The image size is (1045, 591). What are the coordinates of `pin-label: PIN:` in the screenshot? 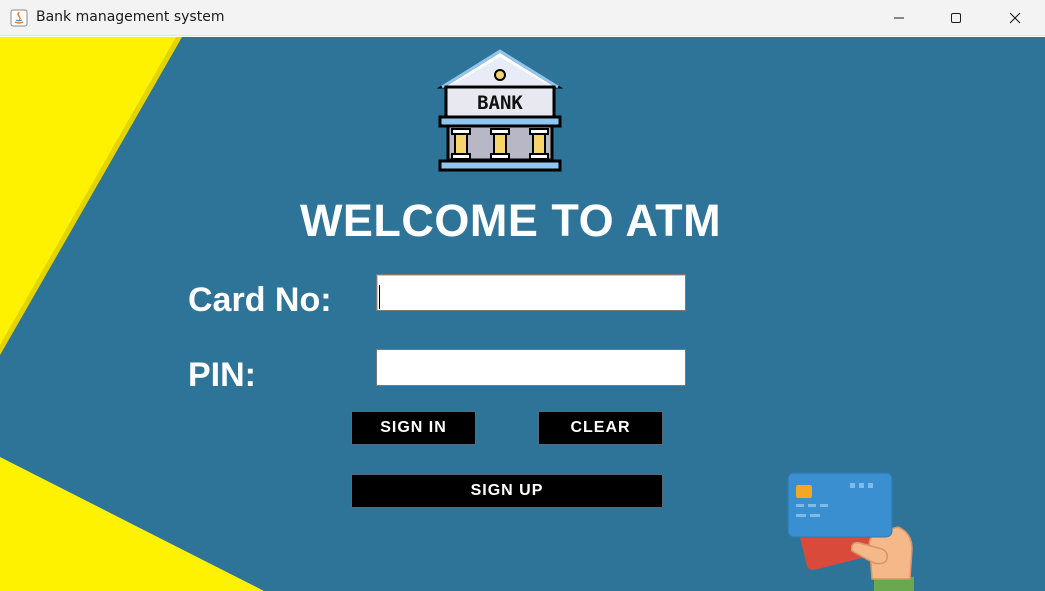 It's located at (222, 375).